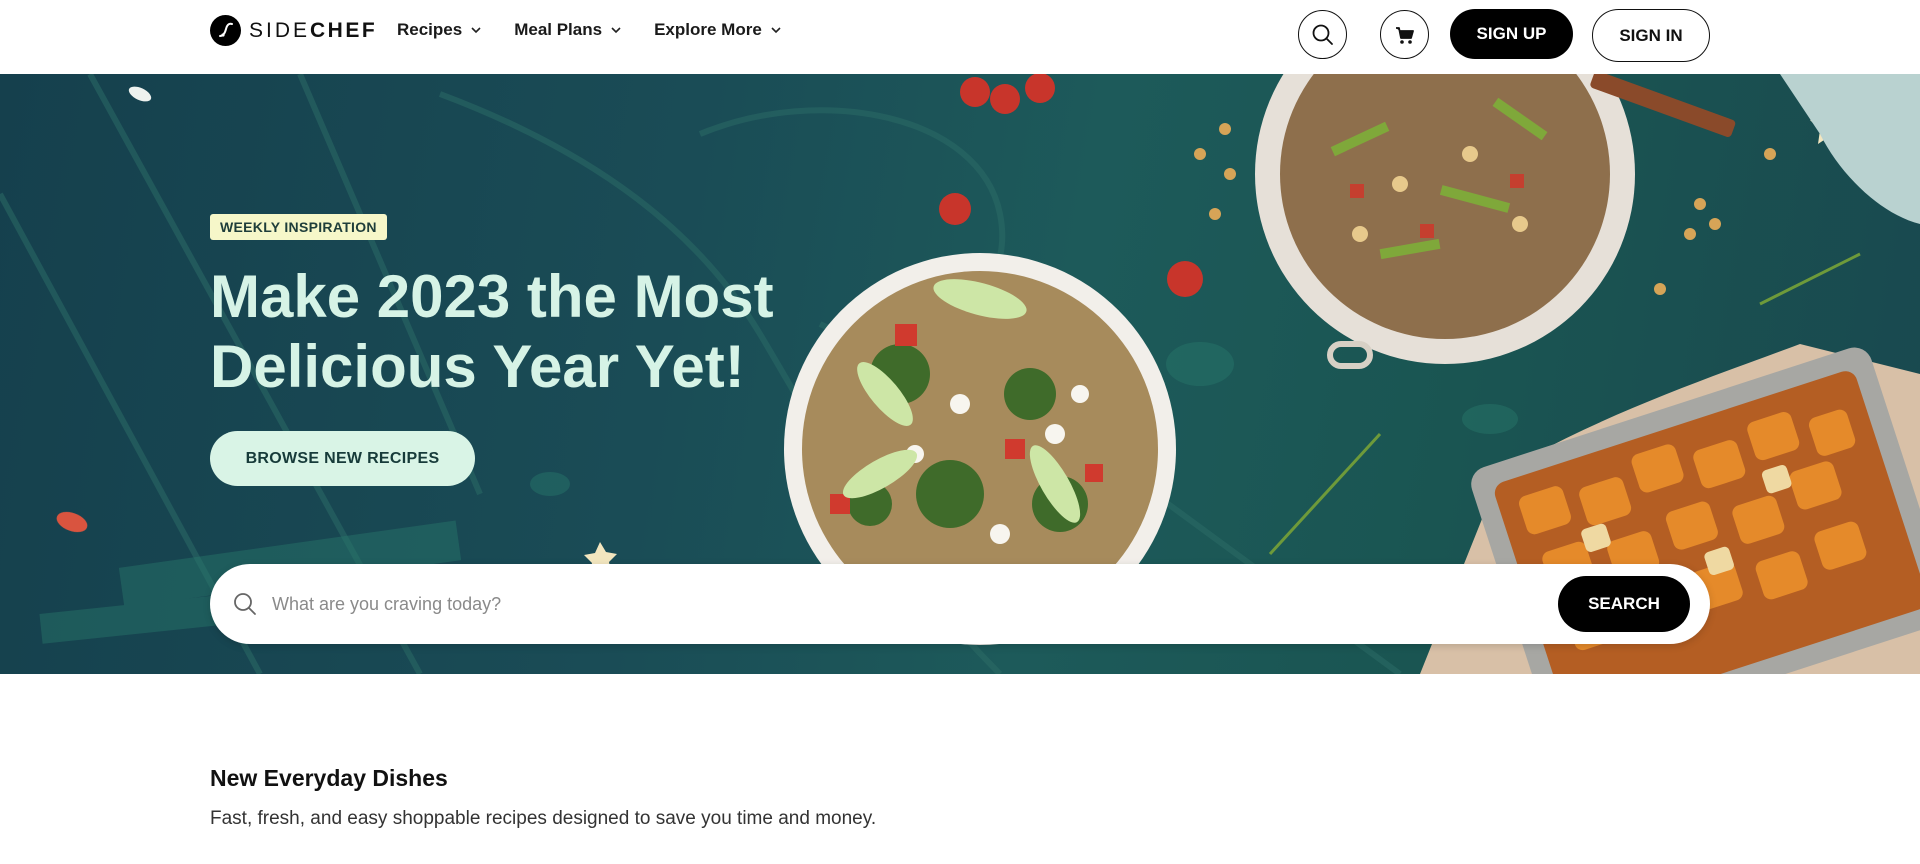  I want to click on hero-headline: Make 2023 the Most Delicious Year Yet!, so click(530, 332).